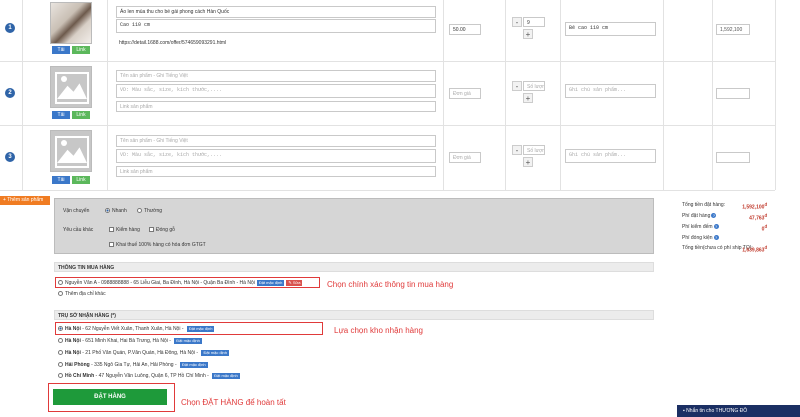  I want to click on shipping-fast-radio: Nhanh, so click(116, 211).